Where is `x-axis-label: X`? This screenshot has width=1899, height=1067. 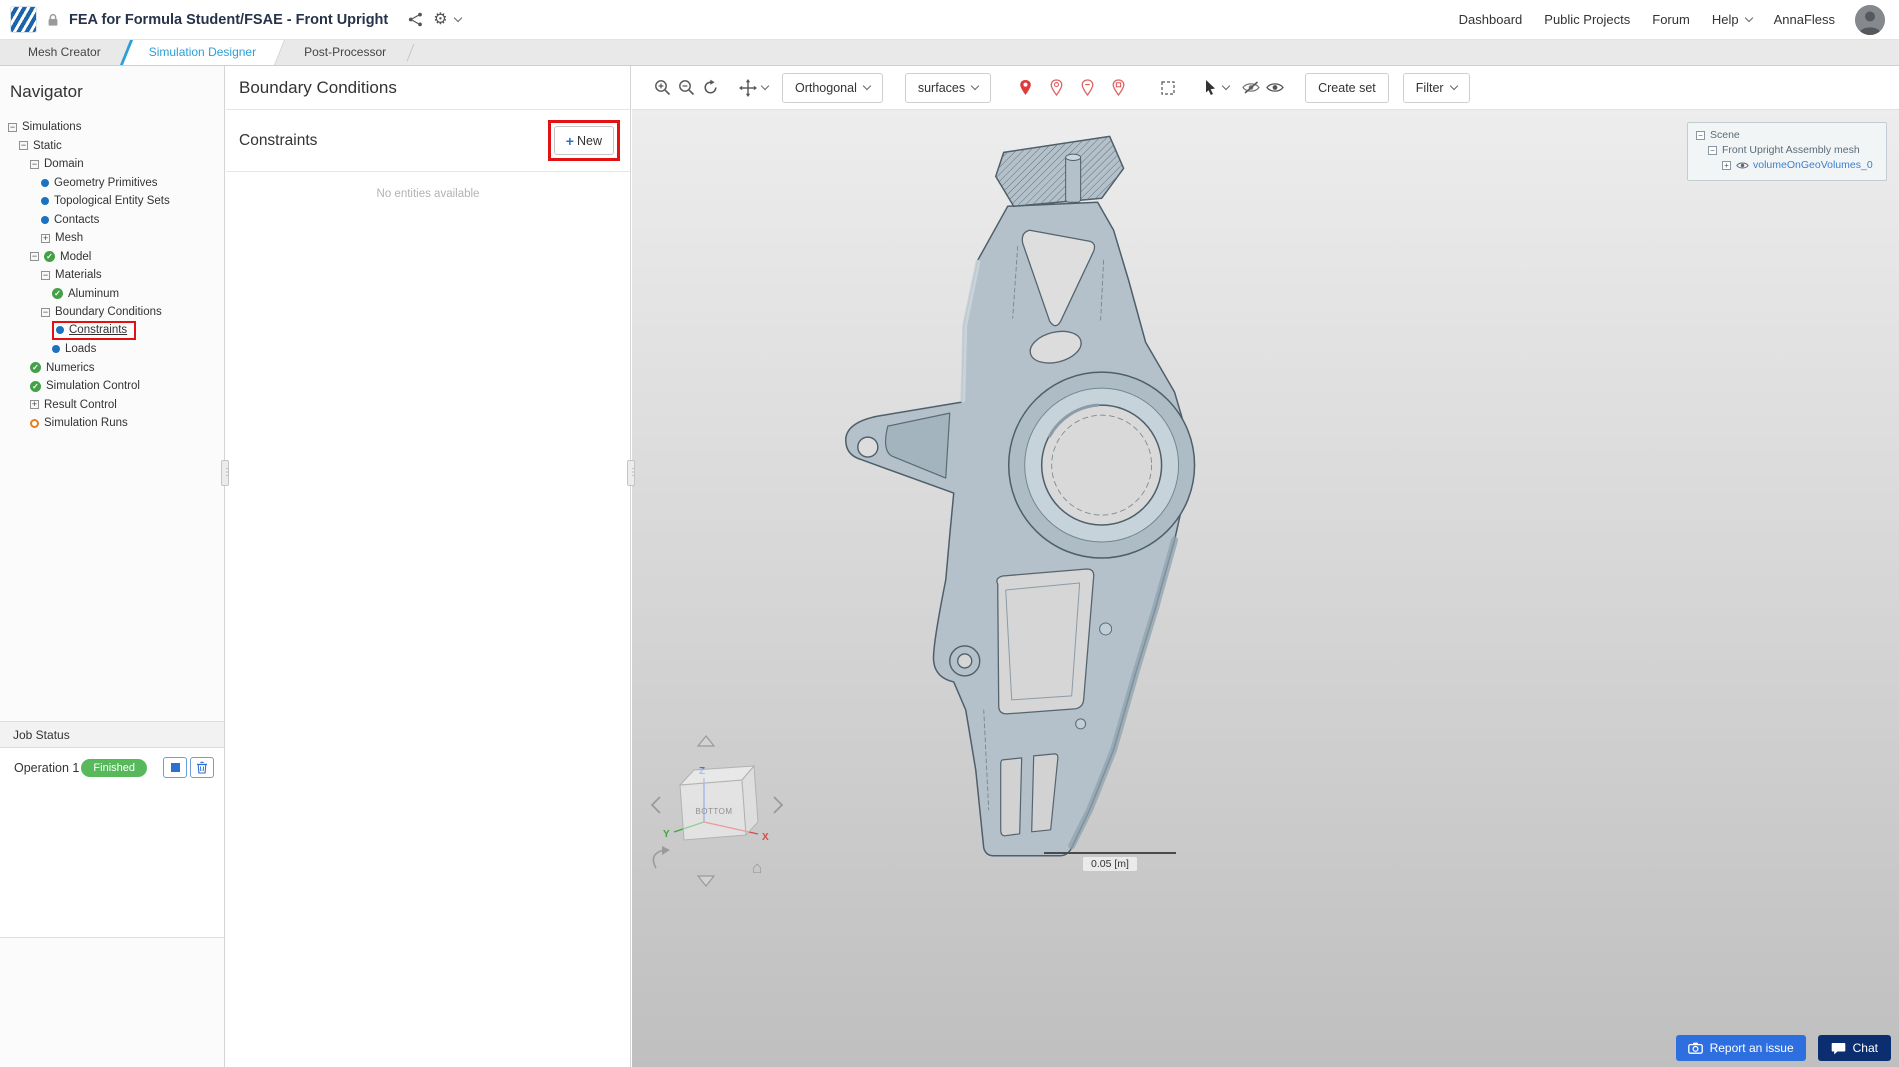 x-axis-label: X is located at coordinates (765, 837).